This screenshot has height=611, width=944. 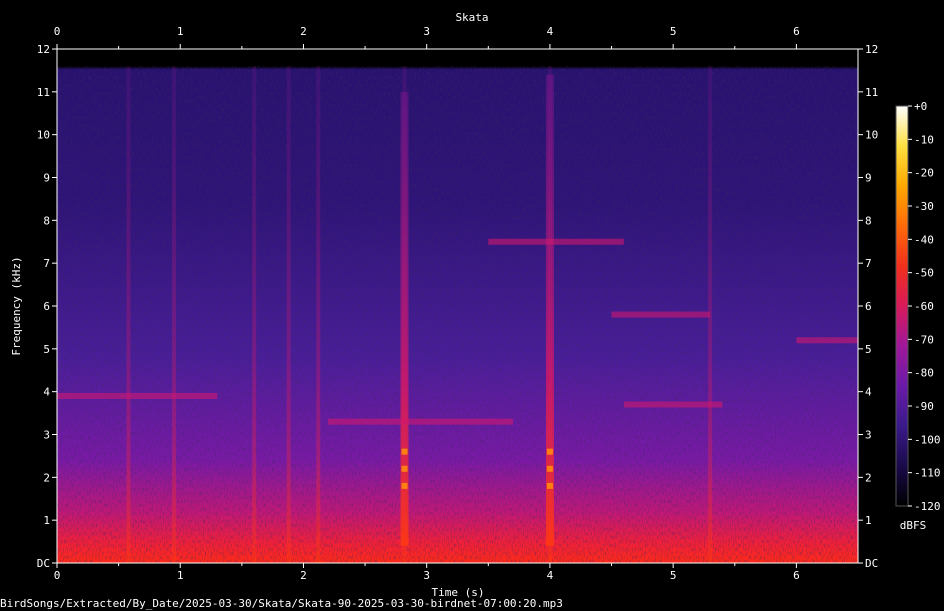 What do you see at coordinates (924, 373) in the screenshot?
I see `colorbar-tick-label: -80` at bounding box center [924, 373].